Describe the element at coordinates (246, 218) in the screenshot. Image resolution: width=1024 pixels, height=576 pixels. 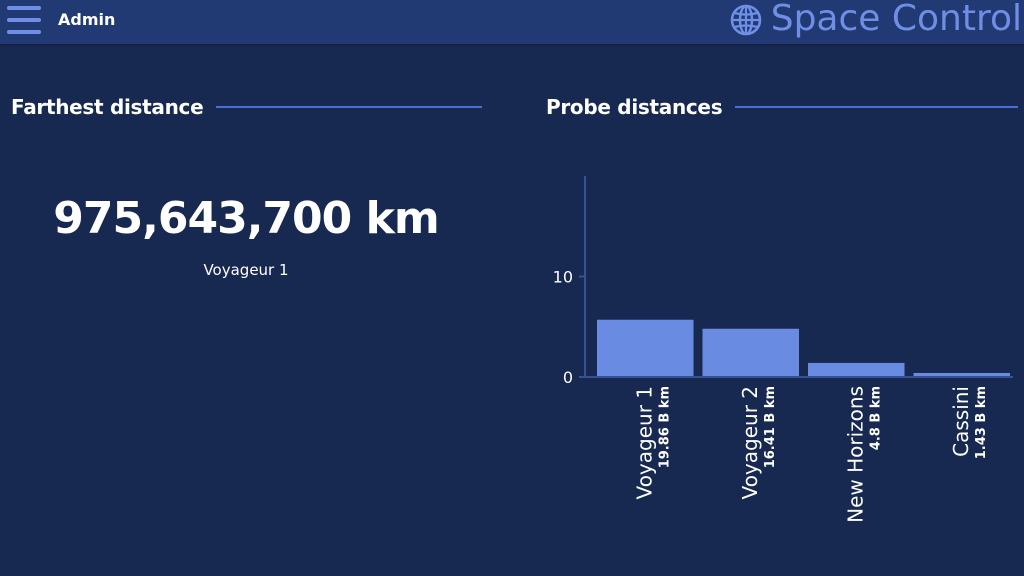
I see `farthest-distance-value: 975,643,700 km` at that location.